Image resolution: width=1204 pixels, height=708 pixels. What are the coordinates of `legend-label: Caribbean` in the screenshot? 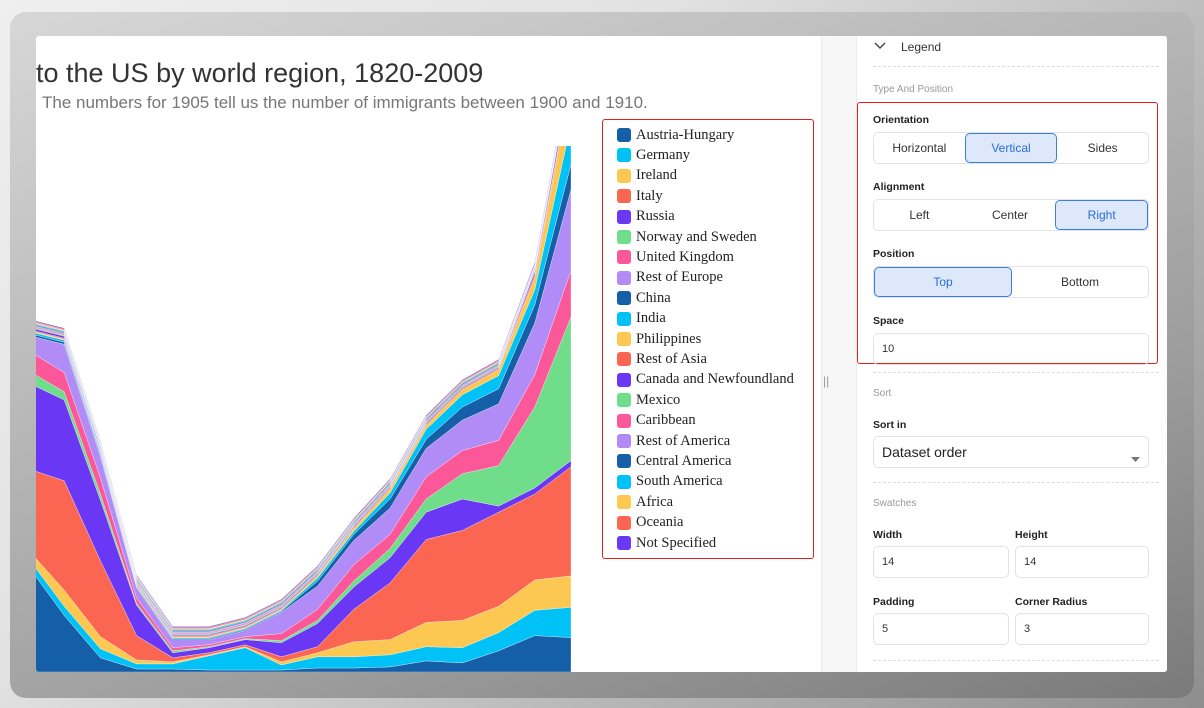 It's located at (666, 420).